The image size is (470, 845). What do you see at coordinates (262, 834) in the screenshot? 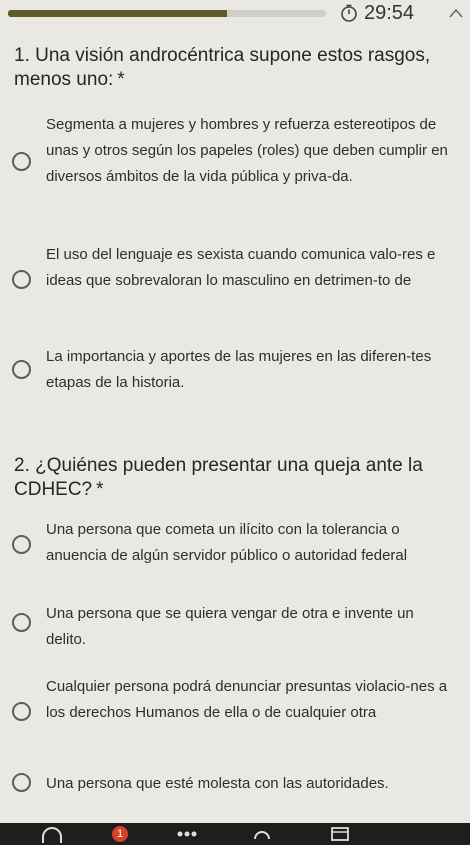
I see `triangle-icon` at bounding box center [262, 834].